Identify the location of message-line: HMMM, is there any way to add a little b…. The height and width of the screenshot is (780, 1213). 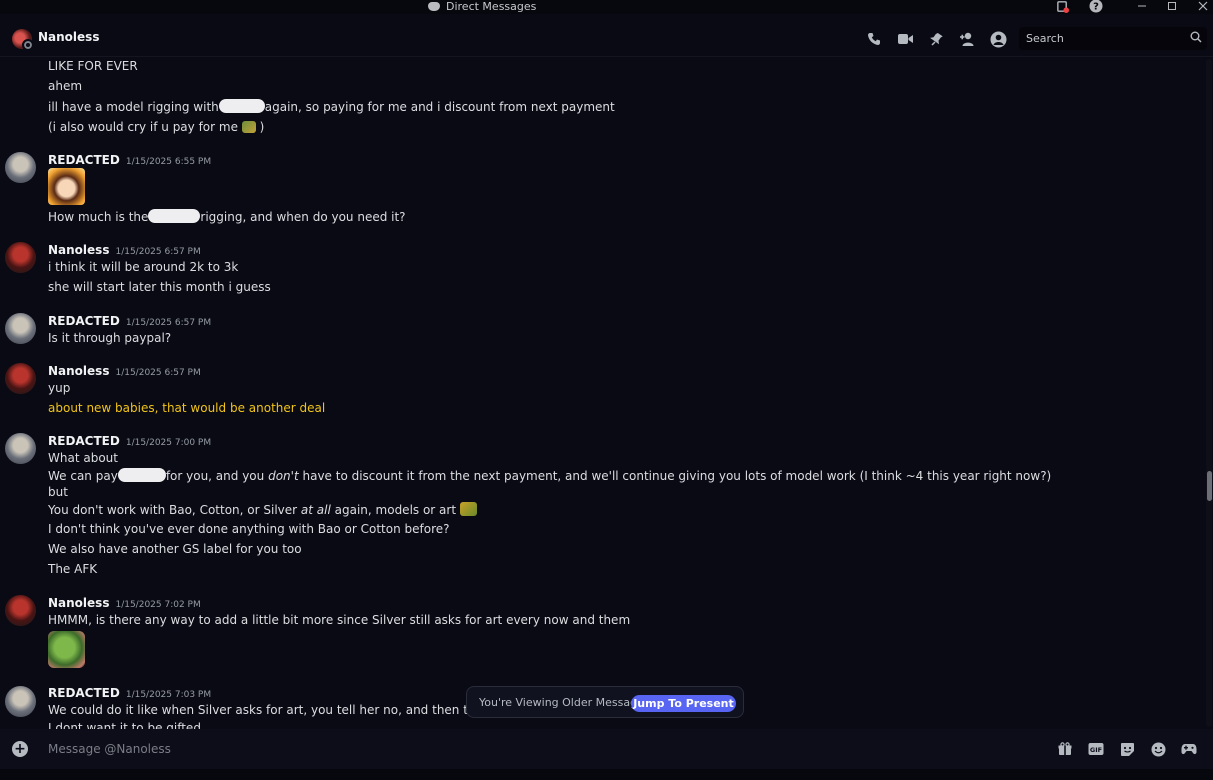
(339, 620).